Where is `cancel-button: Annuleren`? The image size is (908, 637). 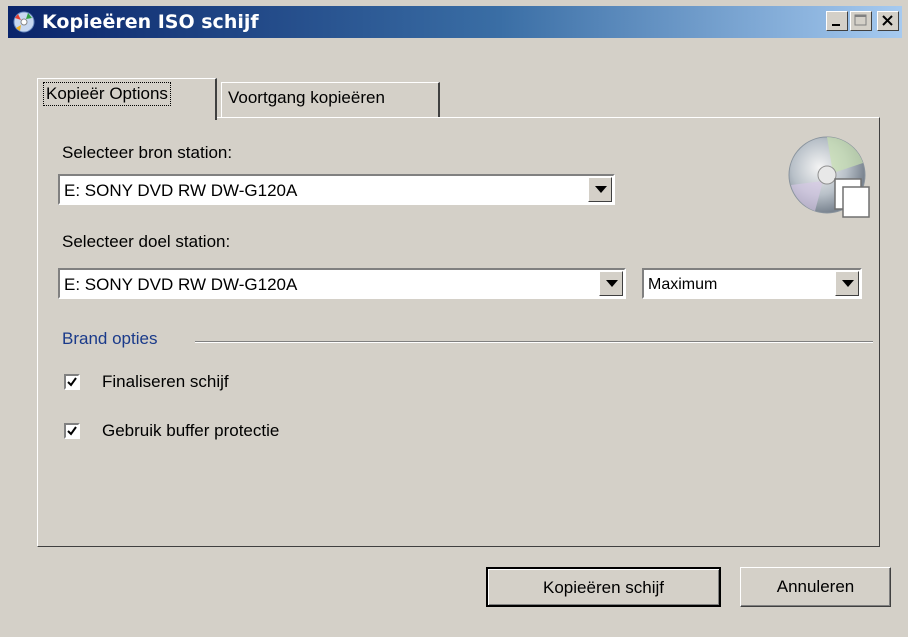 cancel-button: Annuleren is located at coordinates (815, 587).